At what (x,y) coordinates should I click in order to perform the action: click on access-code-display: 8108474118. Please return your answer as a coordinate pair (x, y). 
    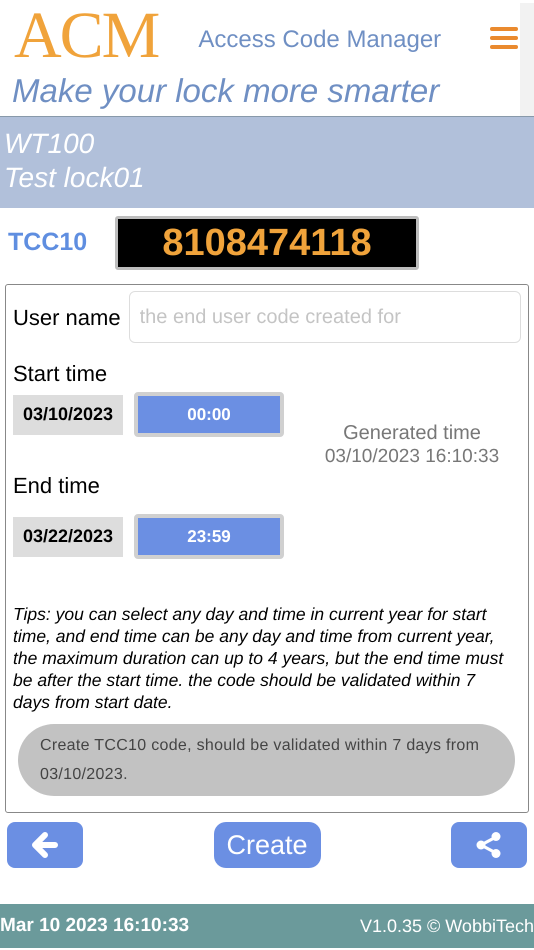
    Looking at the image, I should click on (267, 243).